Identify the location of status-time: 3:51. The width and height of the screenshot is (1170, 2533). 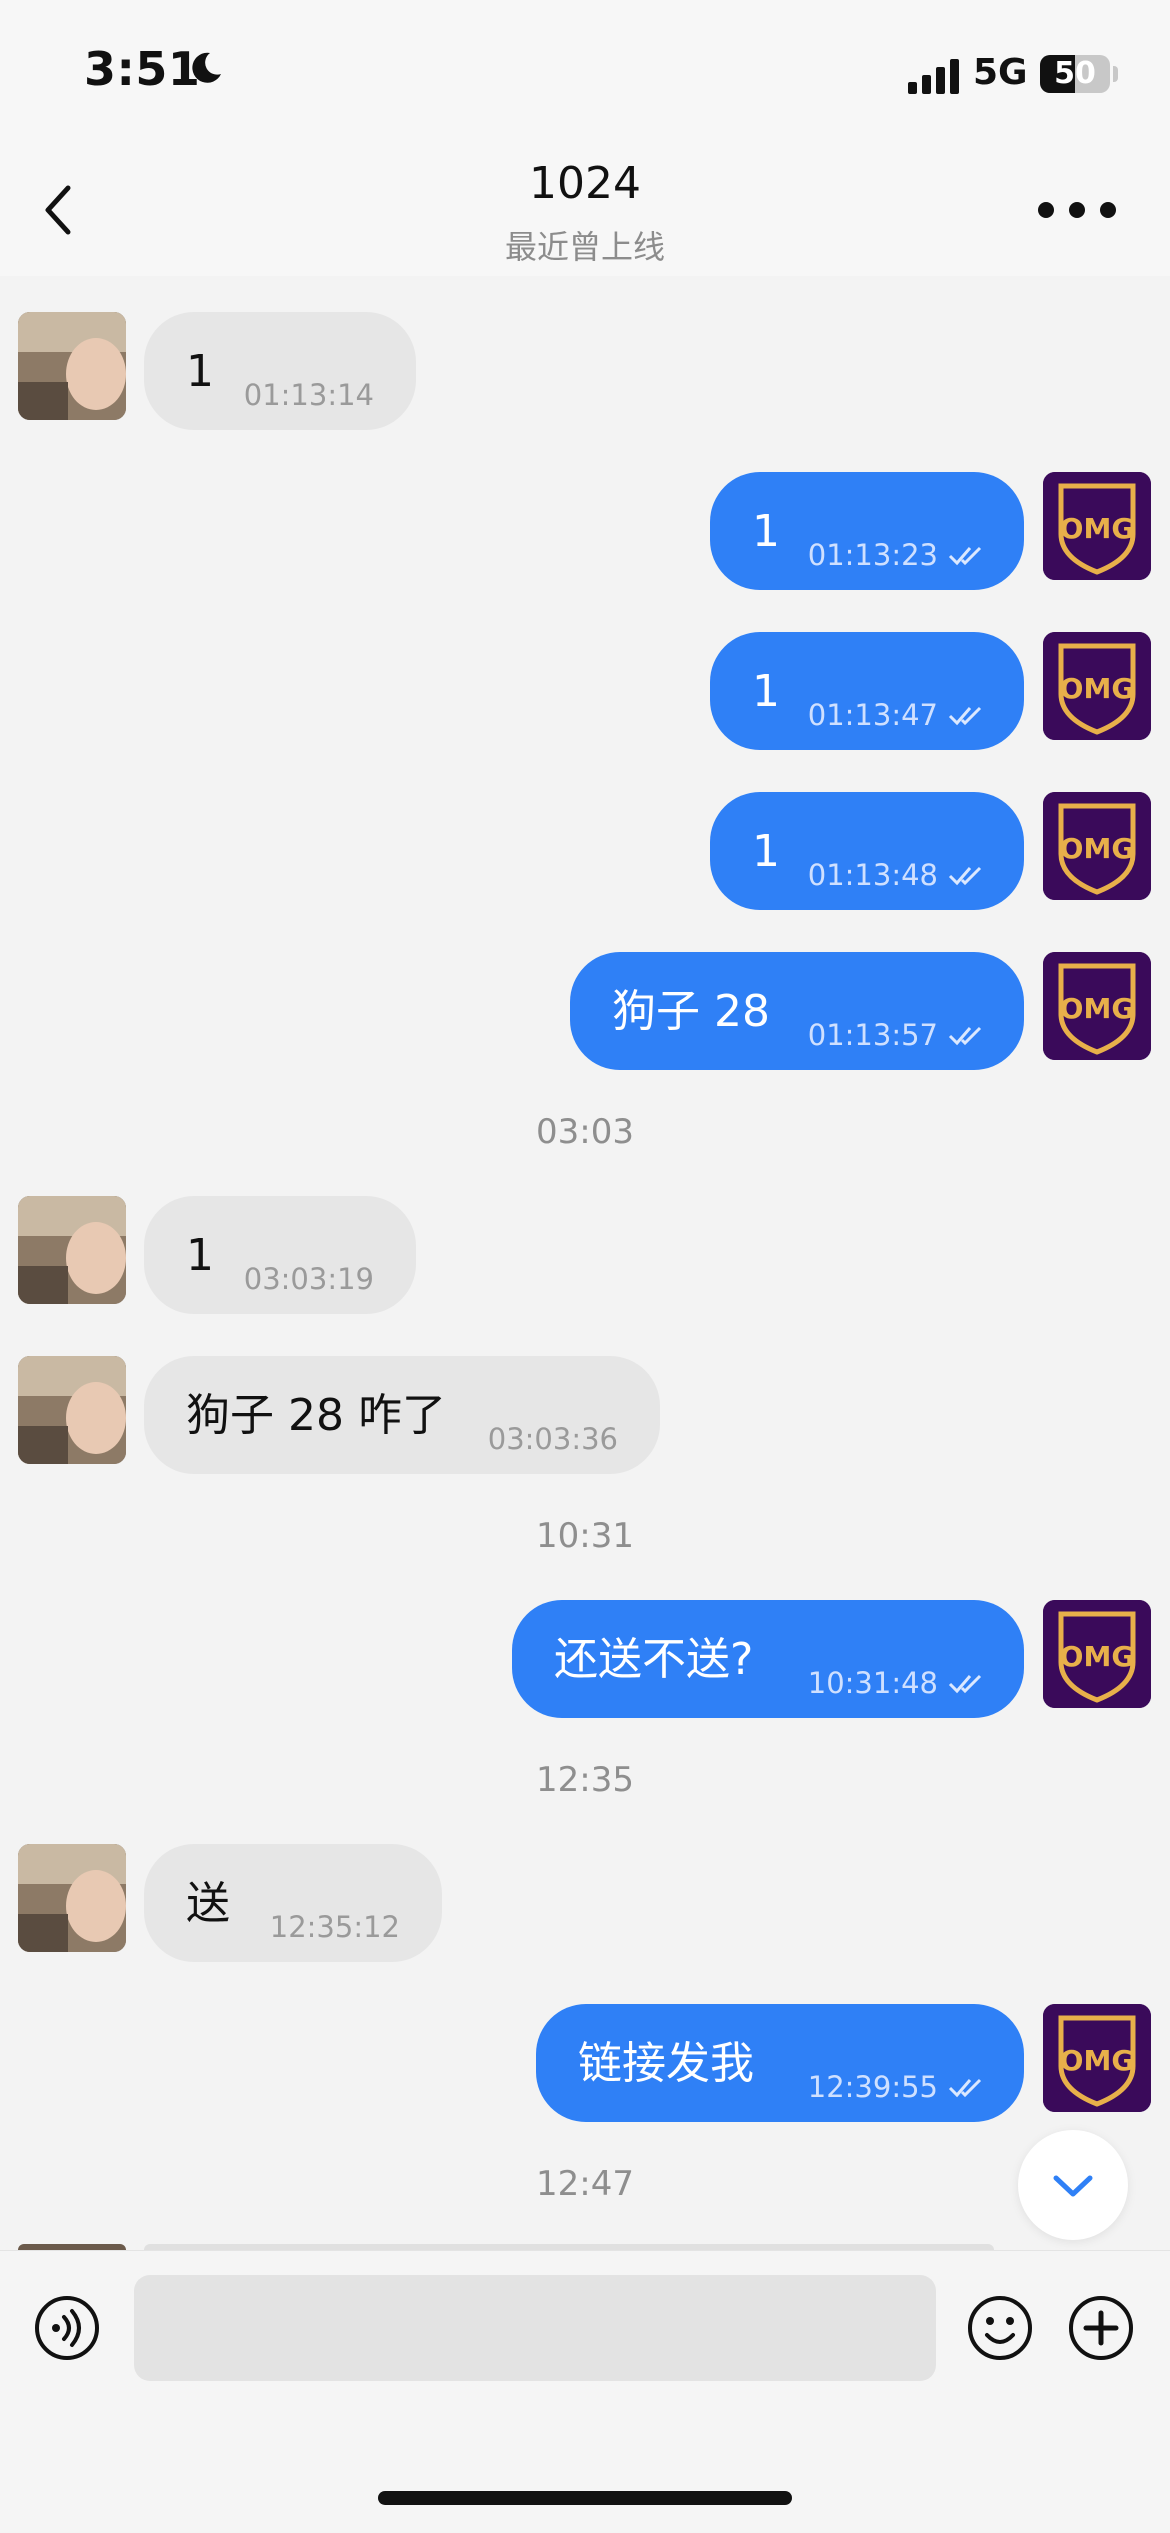
(142, 69).